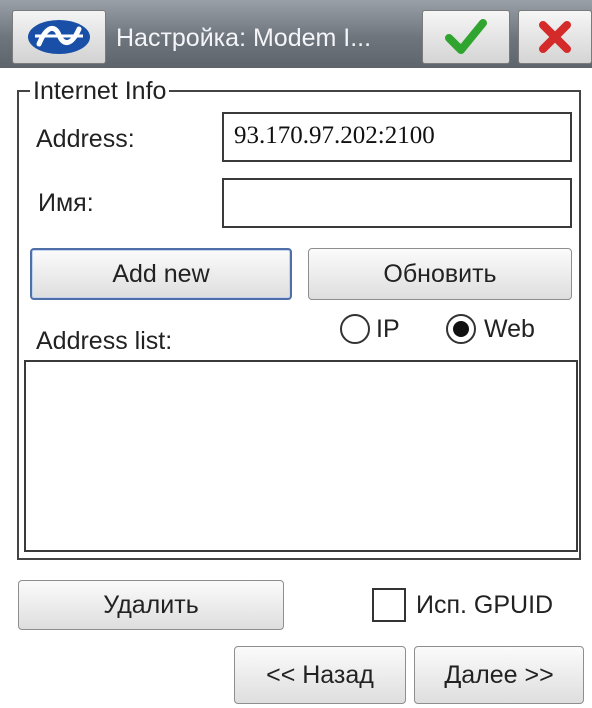 The height and width of the screenshot is (708, 592). Describe the element at coordinates (320, 675) in the screenshot. I see `back-button: << Назад` at that location.